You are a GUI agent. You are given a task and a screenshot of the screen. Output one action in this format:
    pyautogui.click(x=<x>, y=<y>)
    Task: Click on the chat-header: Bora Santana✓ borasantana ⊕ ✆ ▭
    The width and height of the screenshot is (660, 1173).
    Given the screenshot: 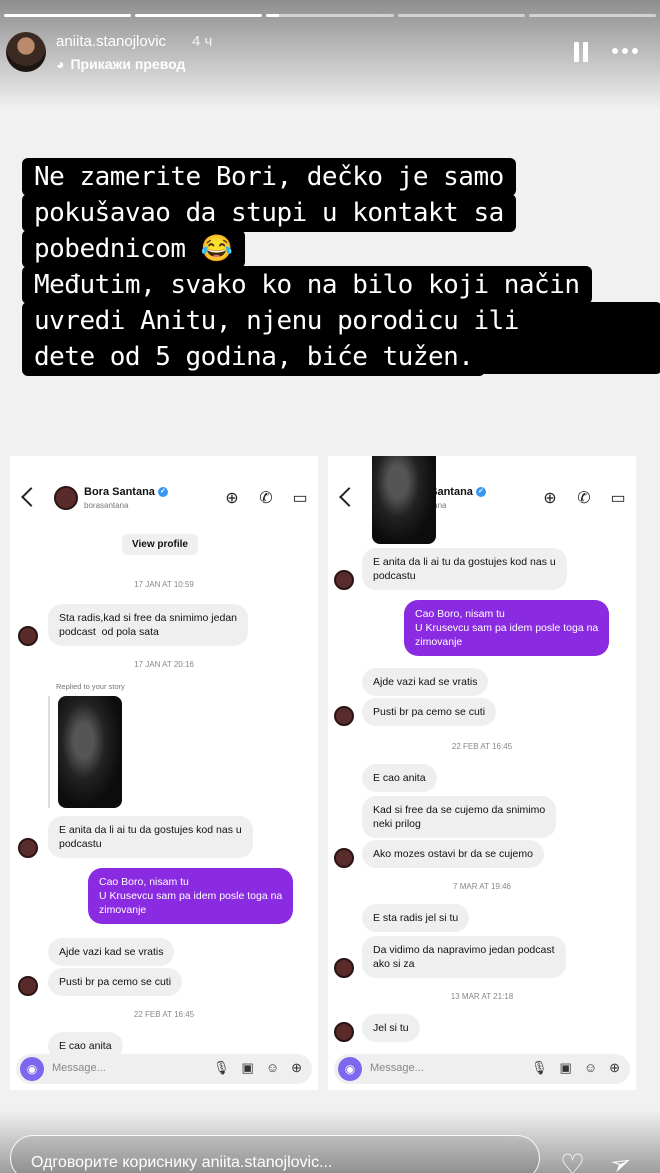 What is the action you would take?
    pyautogui.click(x=164, y=502)
    